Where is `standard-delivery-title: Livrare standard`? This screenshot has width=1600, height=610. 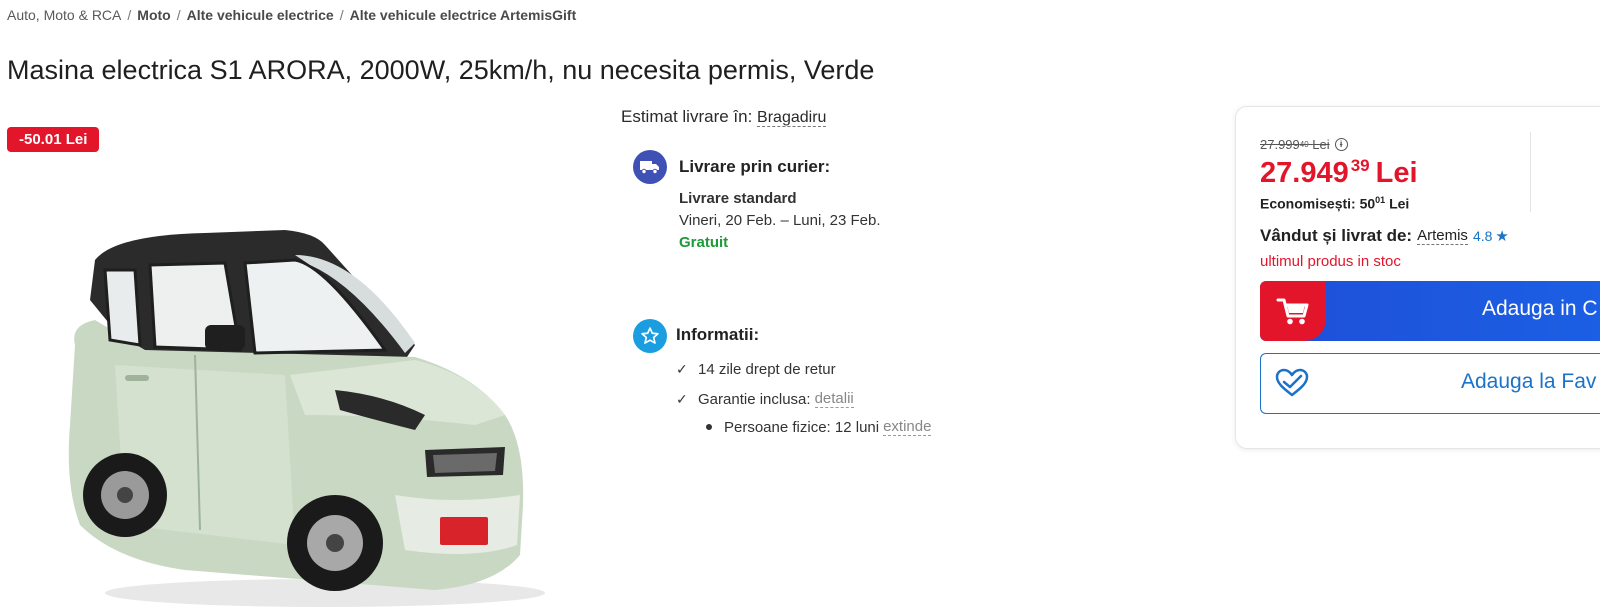 standard-delivery-title: Livrare standard is located at coordinates (738, 198).